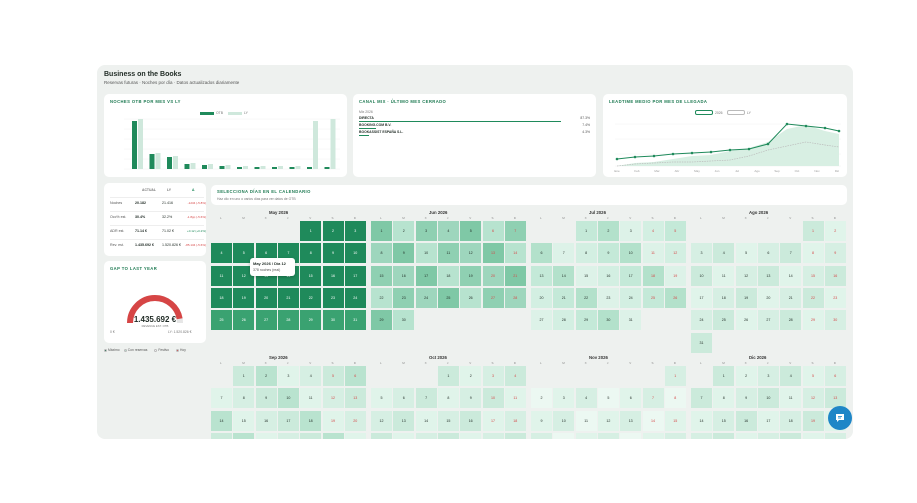 This screenshot has height=503, width=917. I want to click on calendar-day: 7, so click(701, 398).